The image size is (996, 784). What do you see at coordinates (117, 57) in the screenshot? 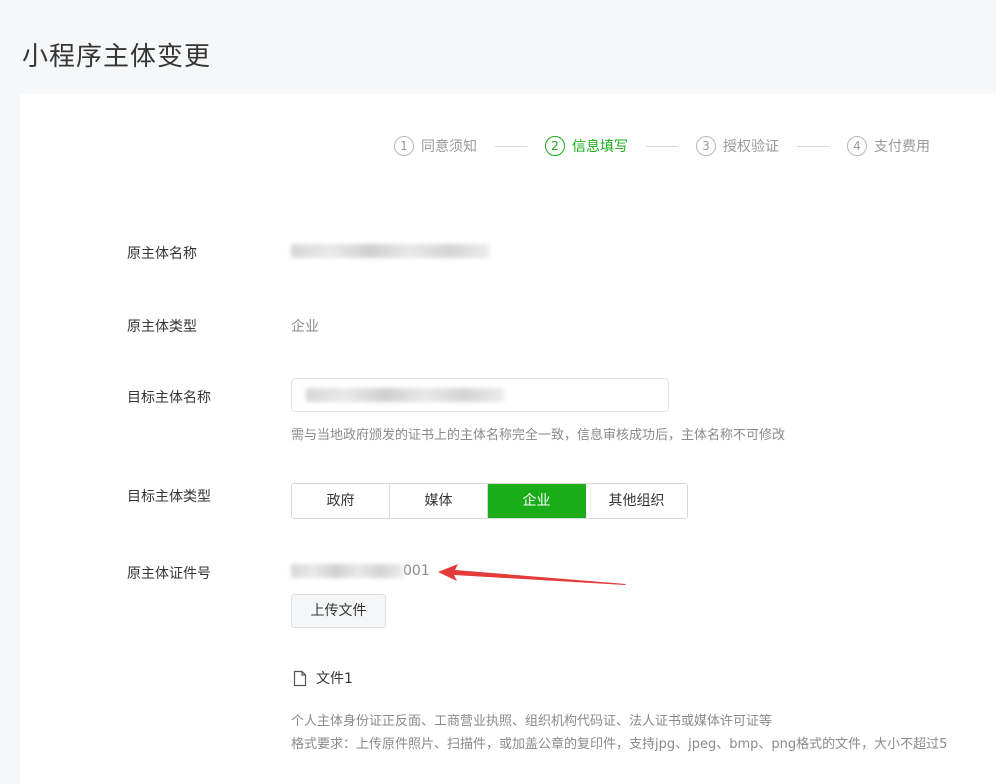
I see `page-title: 小程序主体变更` at bounding box center [117, 57].